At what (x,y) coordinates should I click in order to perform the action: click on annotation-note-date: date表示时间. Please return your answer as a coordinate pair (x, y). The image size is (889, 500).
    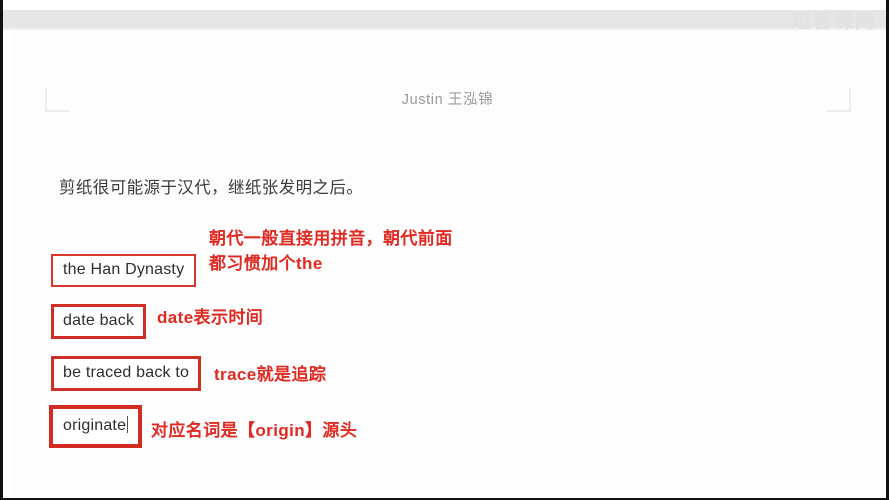
    Looking at the image, I should click on (210, 318).